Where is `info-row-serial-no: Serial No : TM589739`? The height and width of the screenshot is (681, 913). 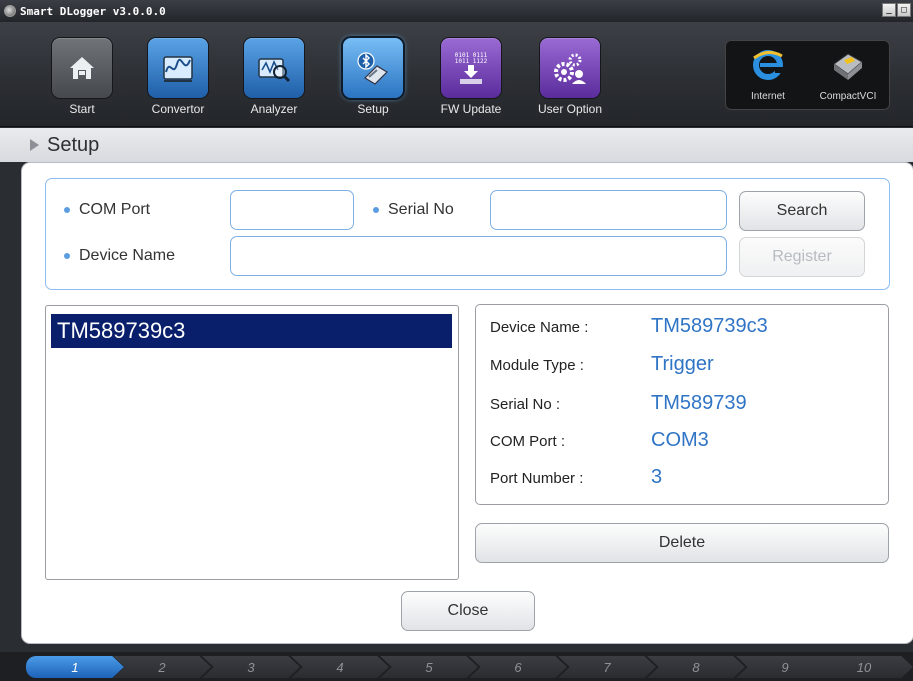
info-row-serial-no: Serial No : TM589739 is located at coordinates (685, 406).